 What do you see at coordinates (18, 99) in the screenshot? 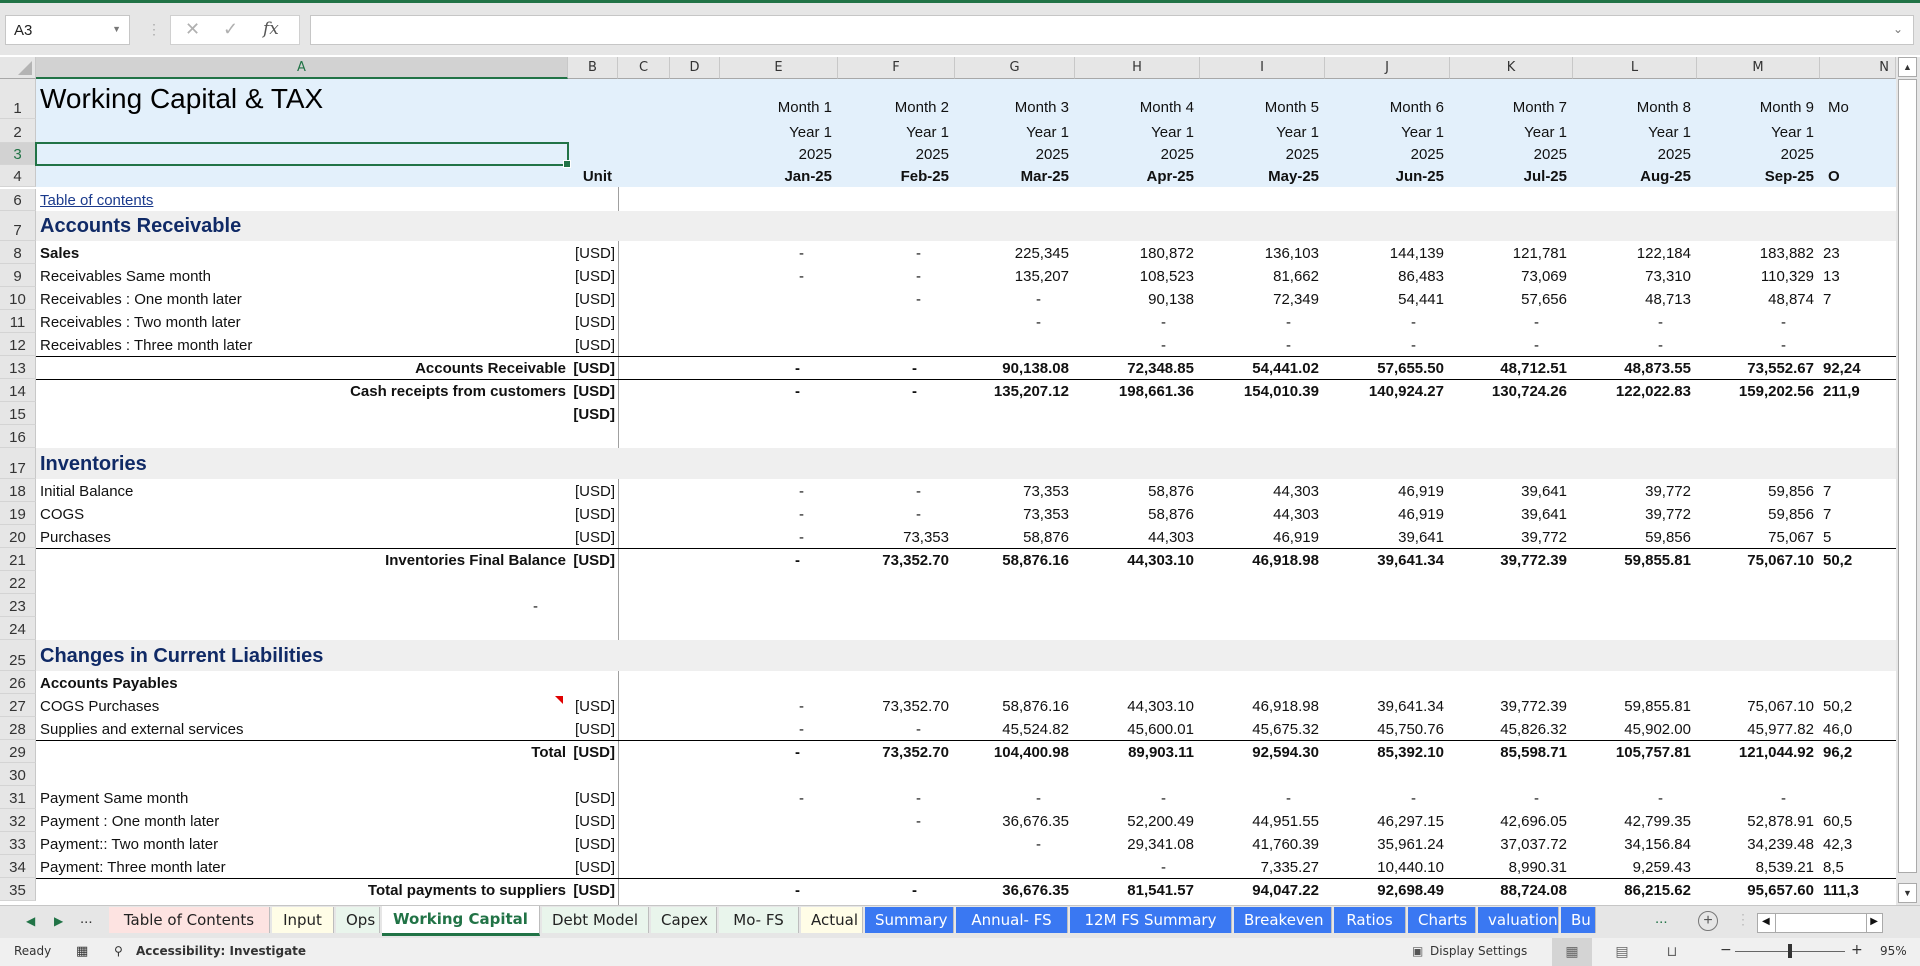
I see `row-header-1: 1` at bounding box center [18, 99].